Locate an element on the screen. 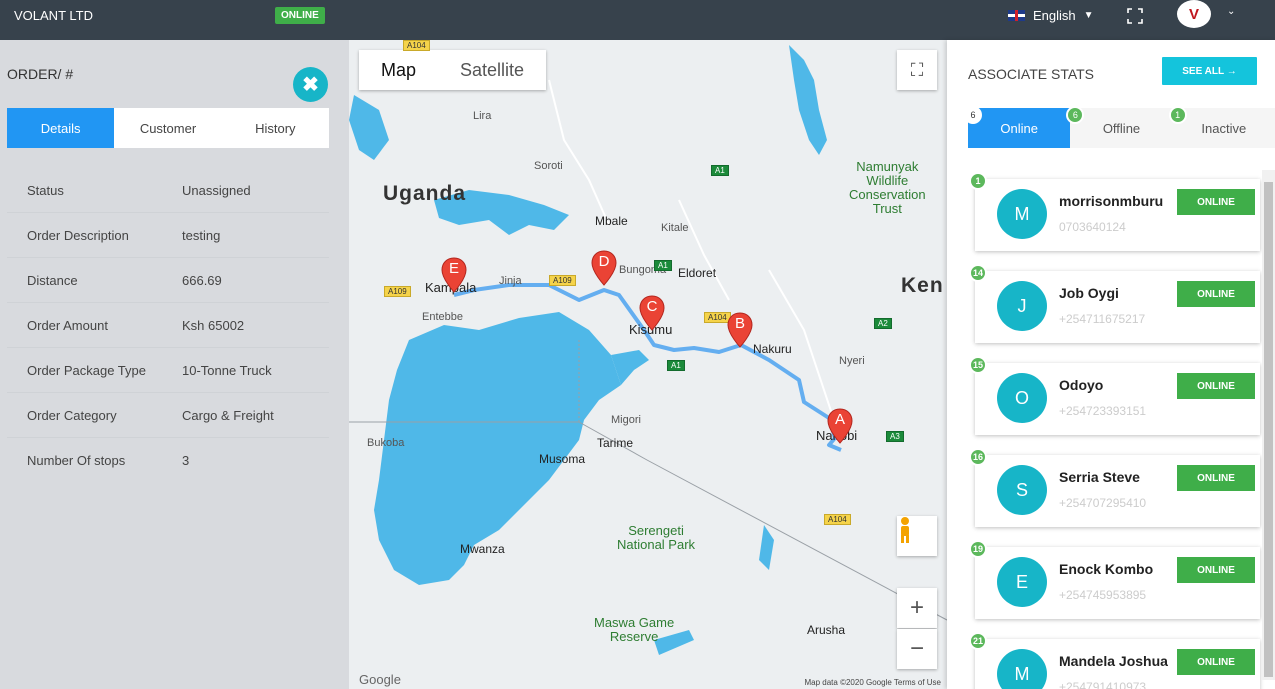  detail-row: Order Category Cargo & Freight is located at coordinates (168, 415).